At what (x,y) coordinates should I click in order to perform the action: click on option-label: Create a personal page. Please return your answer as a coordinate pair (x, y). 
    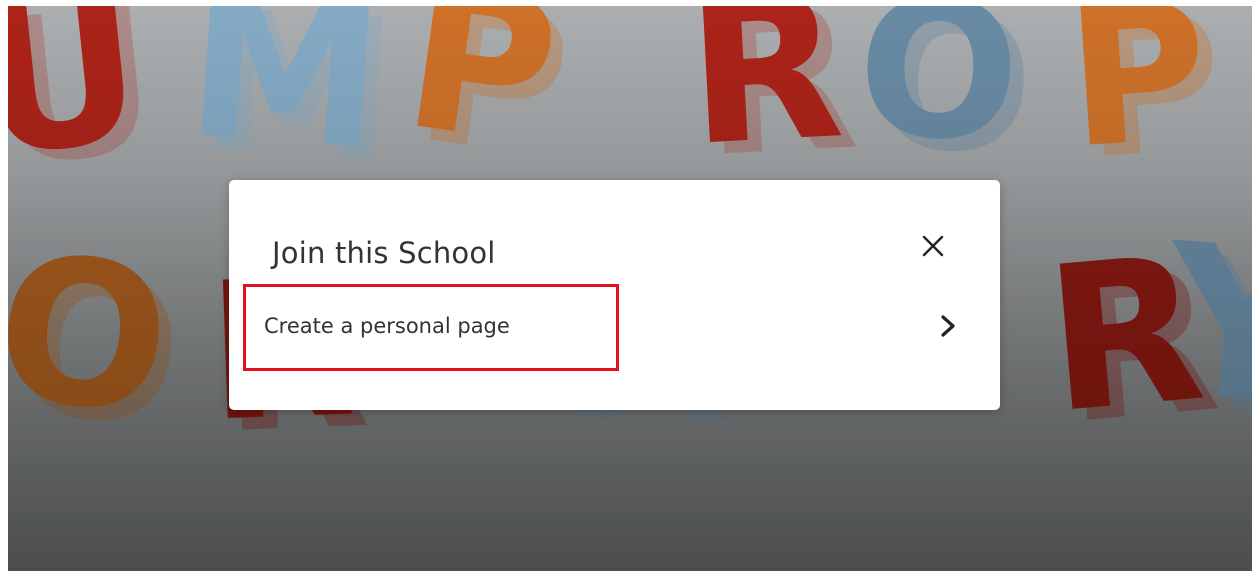
    Looking at the image, I should click on (387, 326).